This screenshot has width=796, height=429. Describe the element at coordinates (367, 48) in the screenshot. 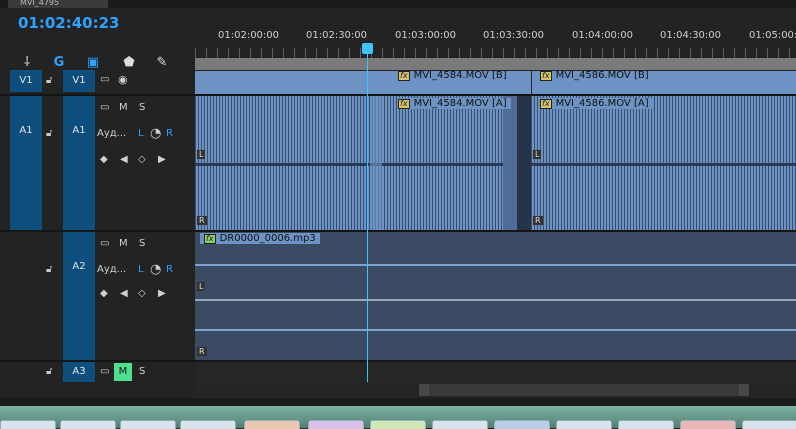

I see `playhead-handle` at that location.